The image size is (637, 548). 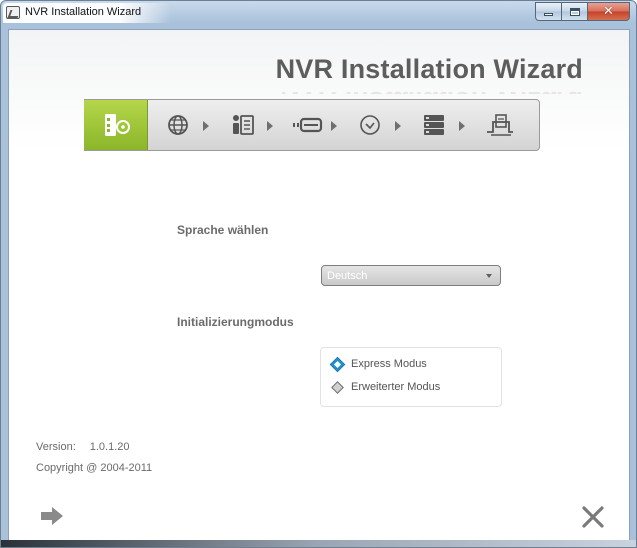 I want to click on next-button, so click(x=52, y=516).